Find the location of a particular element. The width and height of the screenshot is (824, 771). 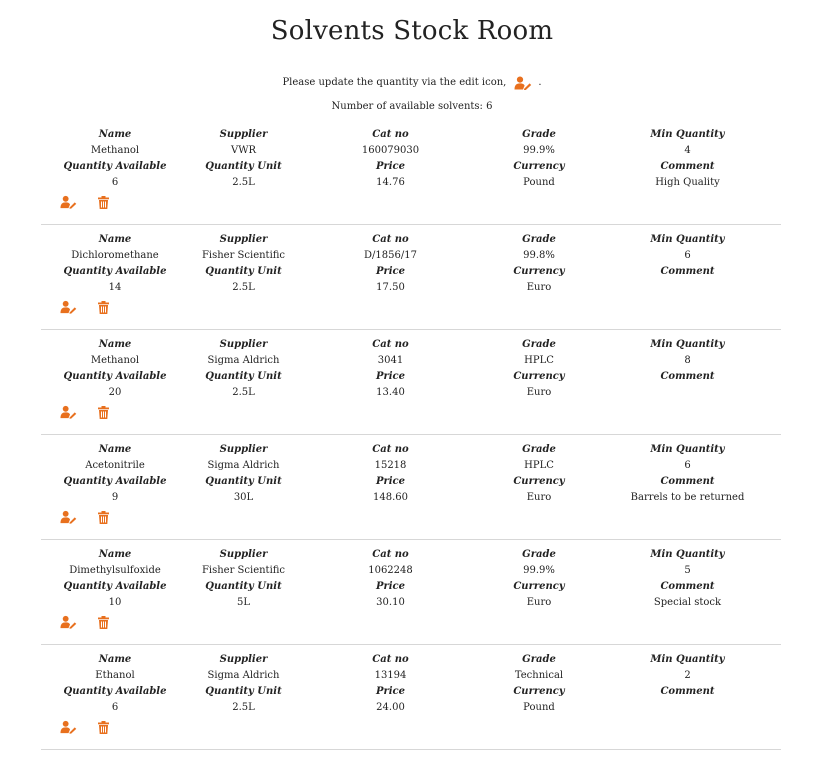

name-value: Ethanol is located at coordinates (115, 675).